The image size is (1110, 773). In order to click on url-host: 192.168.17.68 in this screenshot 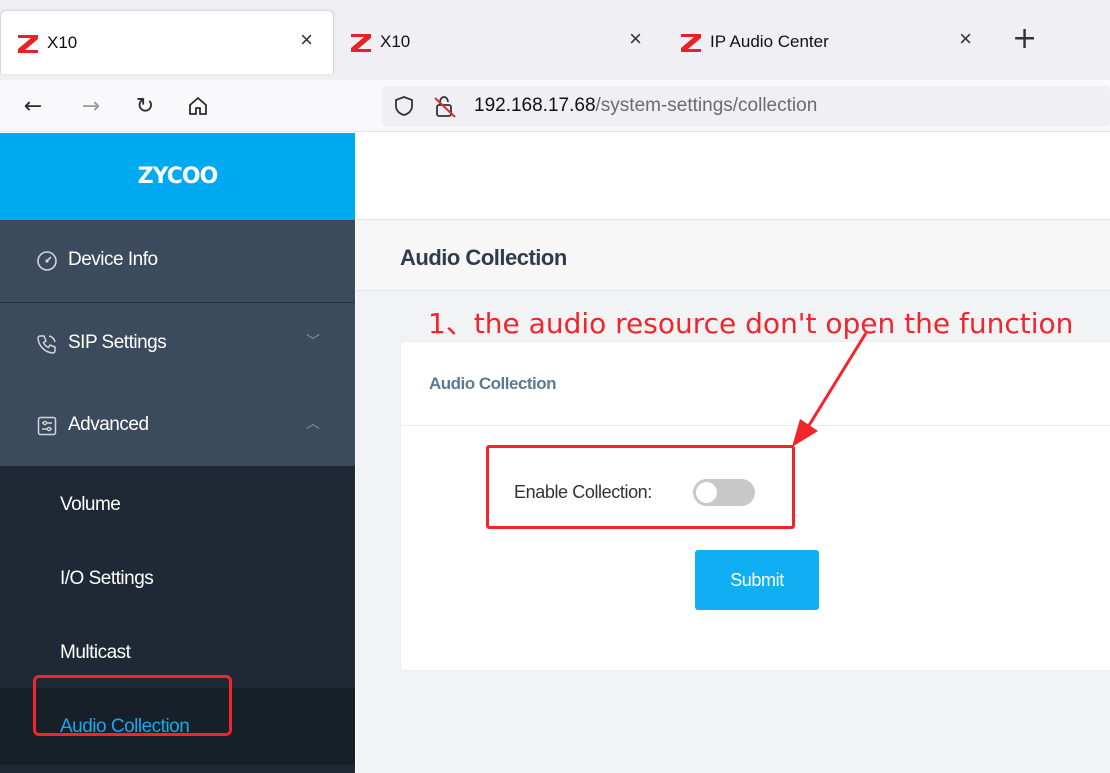, I will do `click(535, 105)`.